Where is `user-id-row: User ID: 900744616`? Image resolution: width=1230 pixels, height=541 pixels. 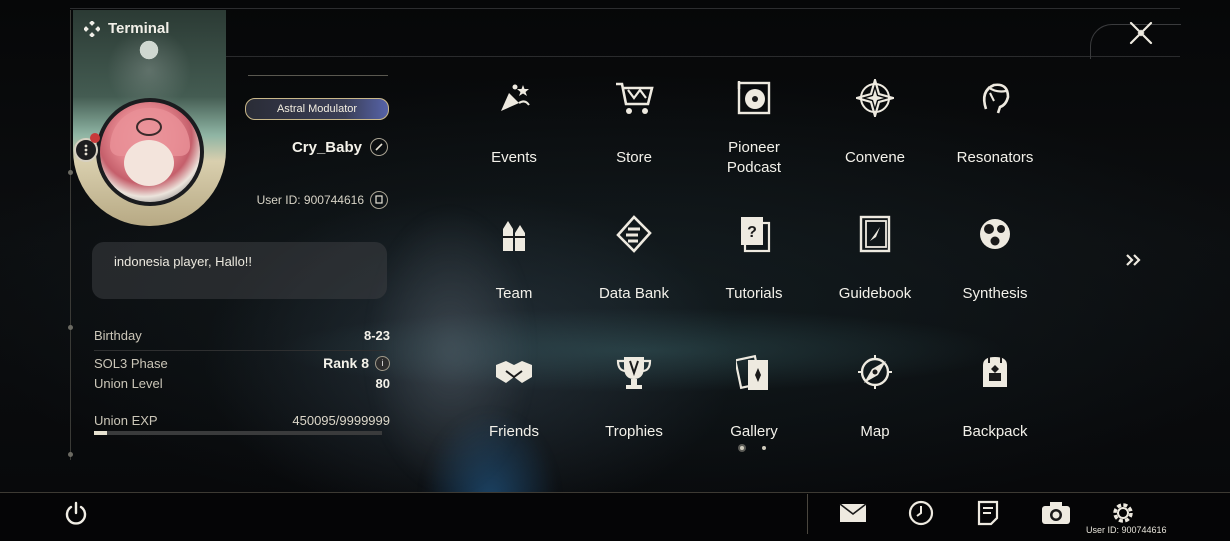 user-id-row: User ID: 900744616 is located at coordinates (314, 200).